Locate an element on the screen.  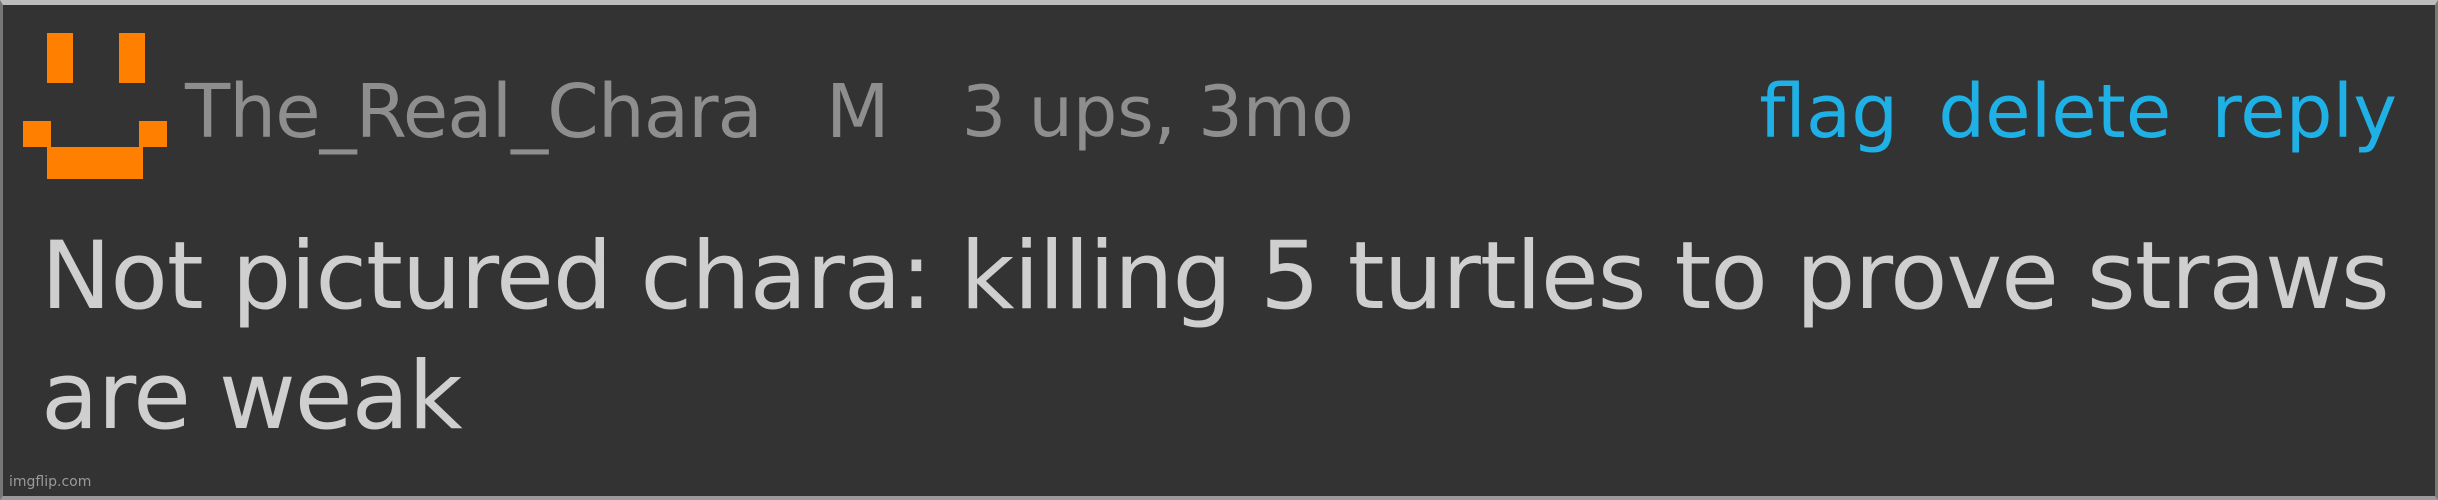
comment-meta: 3 ups, 3mo is located at coordinates (1157, 112).